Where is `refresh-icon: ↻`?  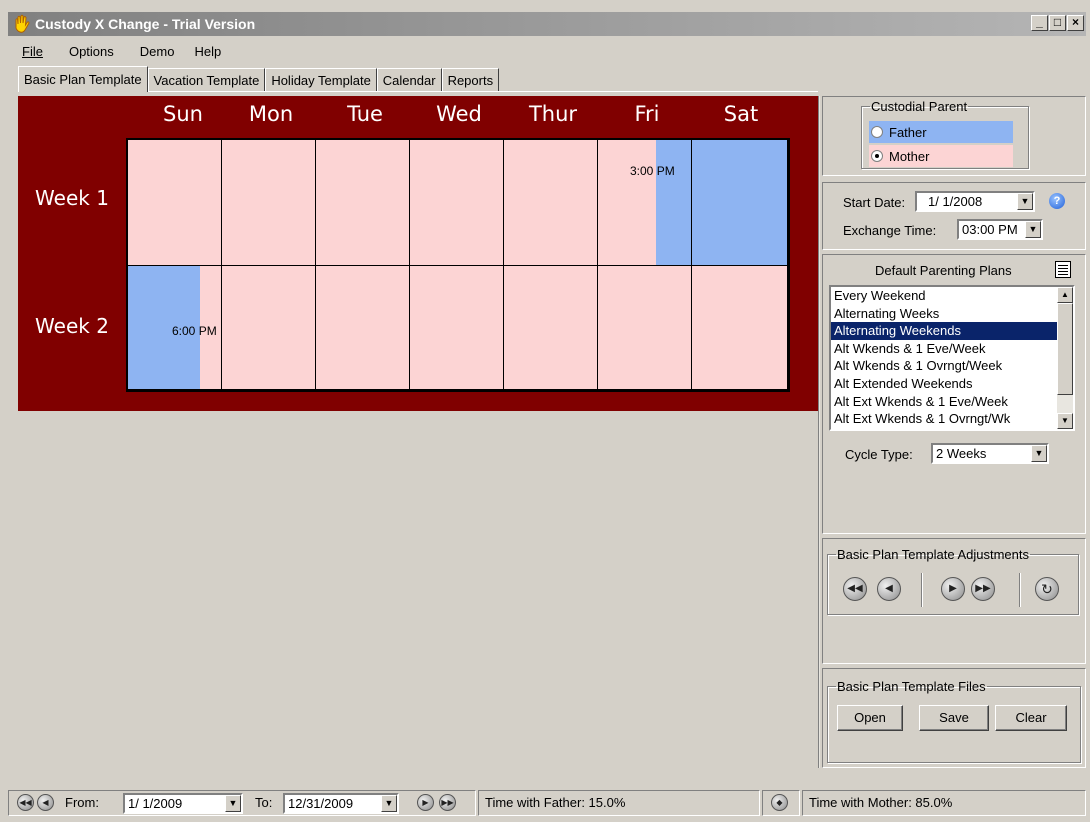 refresh-icon: ↻ is located at coordinates (1047, 589).